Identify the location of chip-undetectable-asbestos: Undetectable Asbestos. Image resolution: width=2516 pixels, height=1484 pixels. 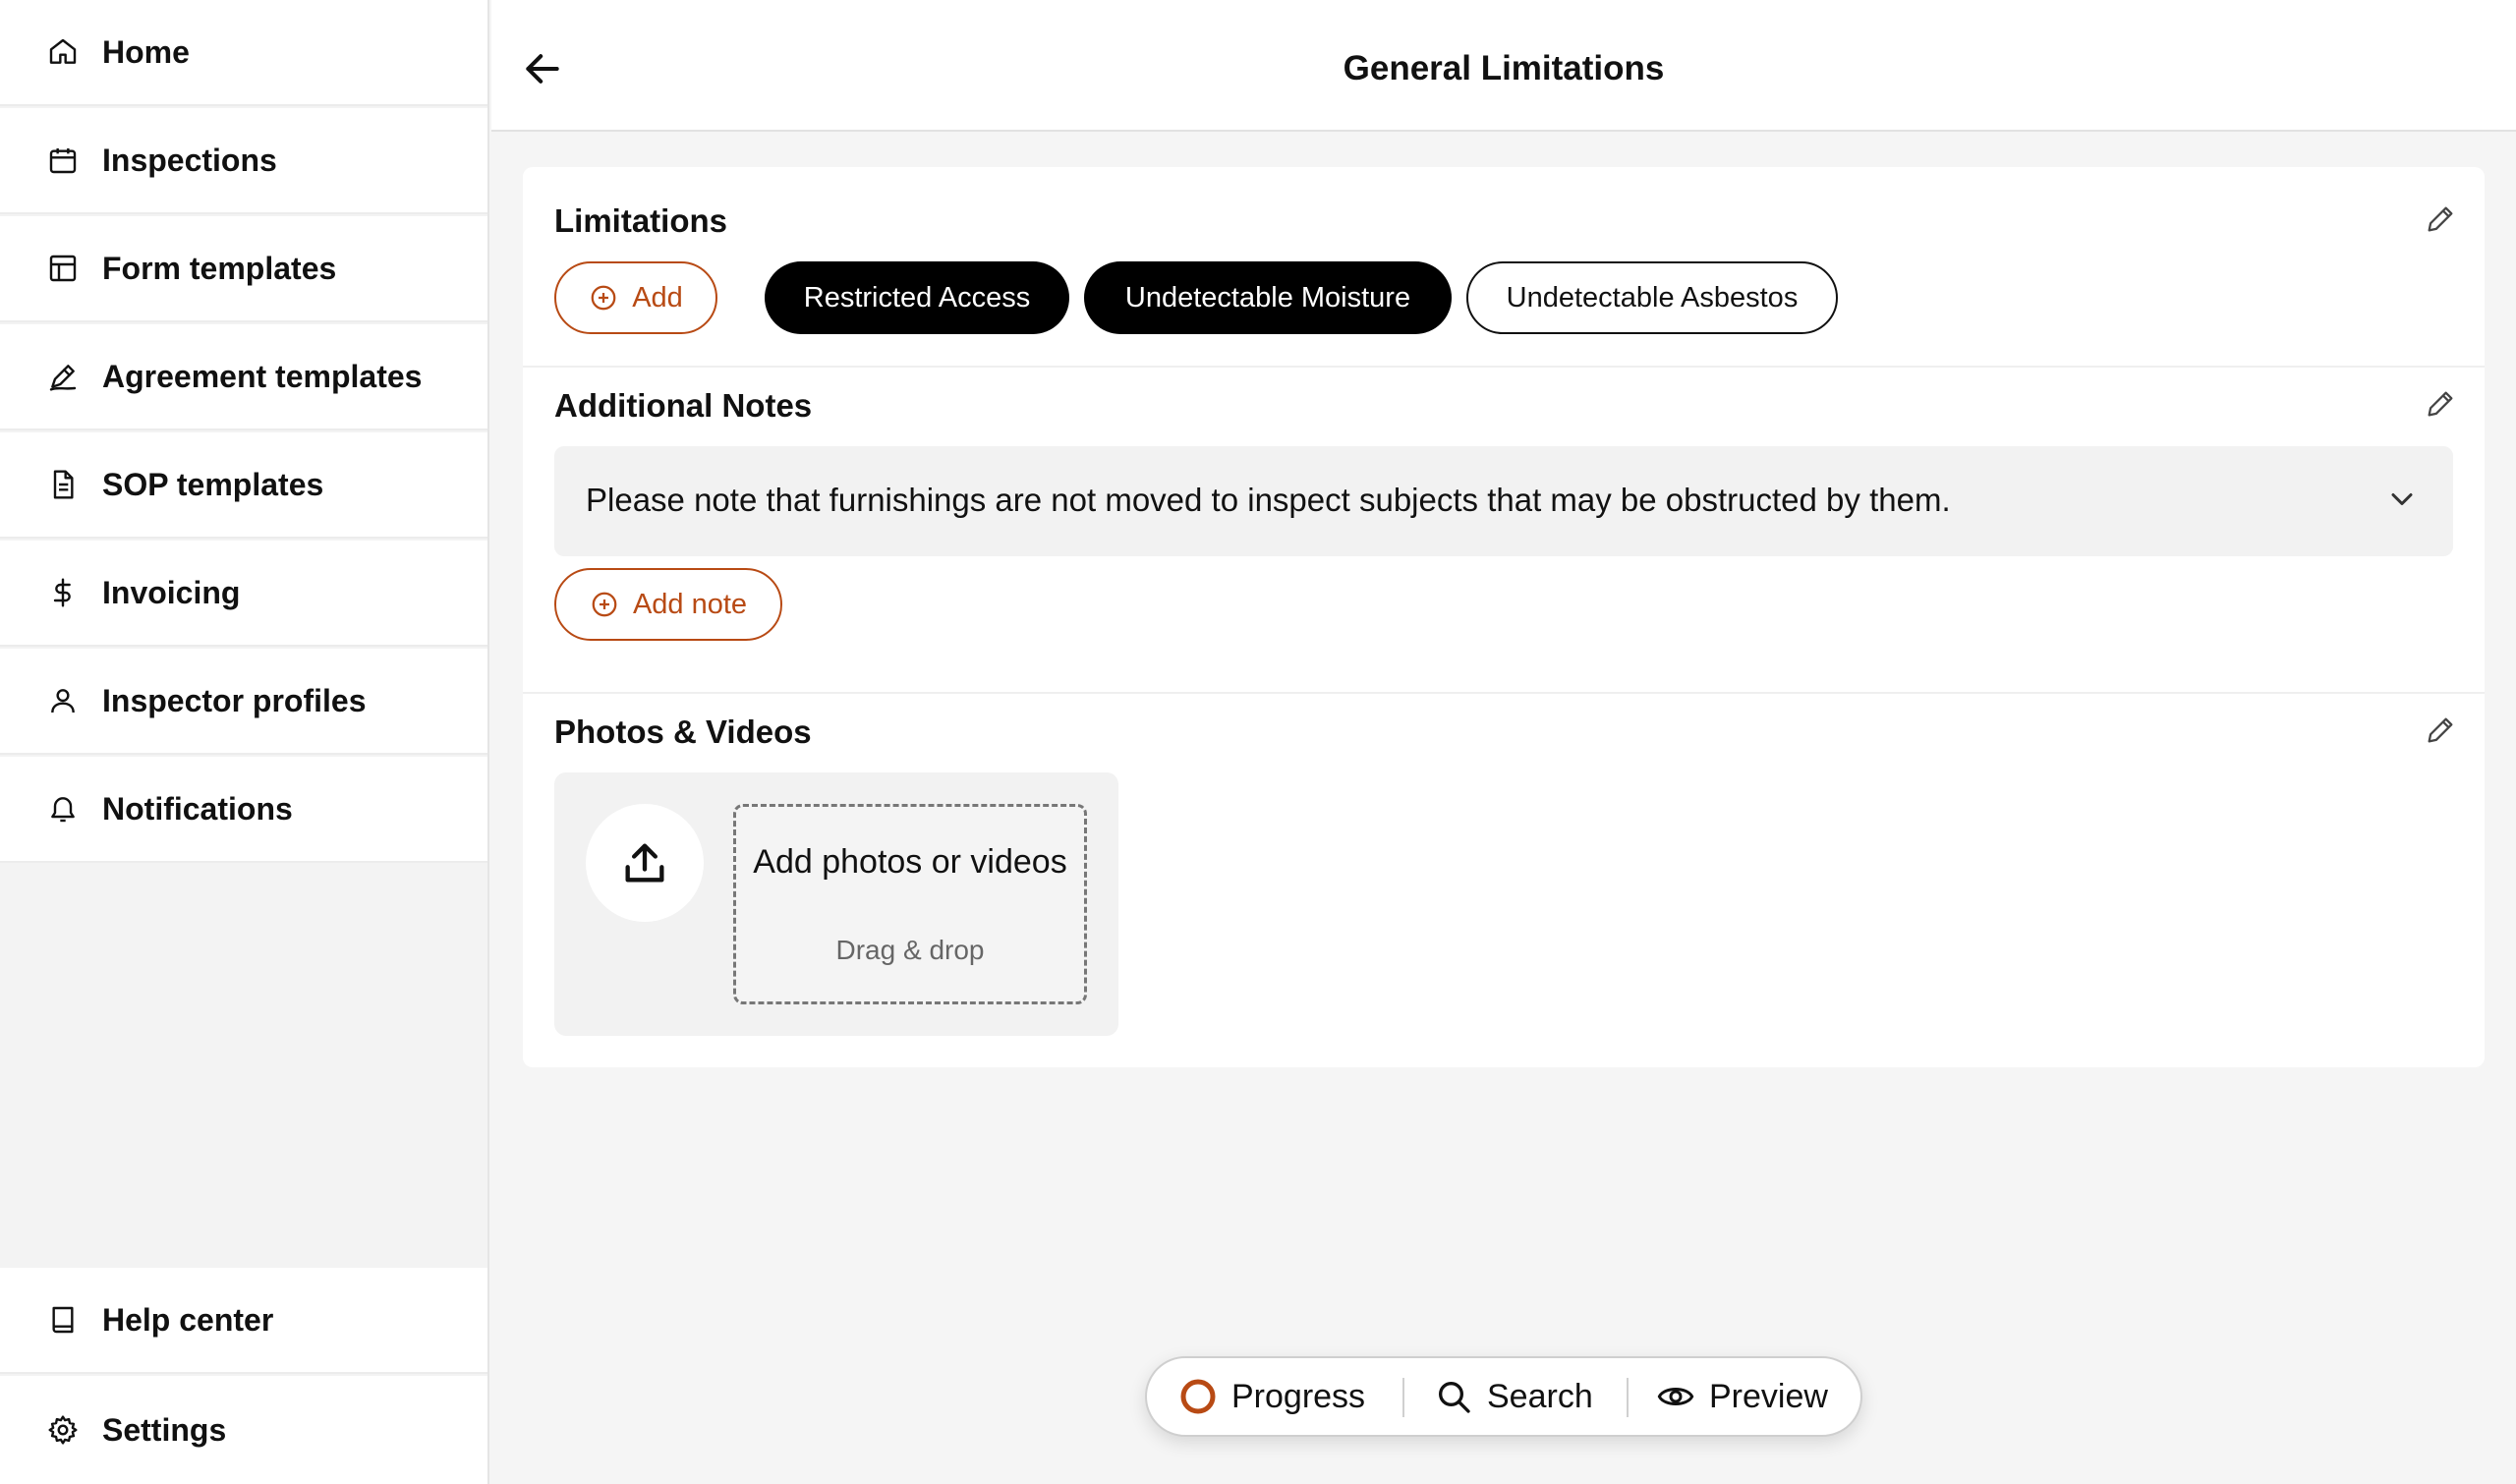
(1652, 297).